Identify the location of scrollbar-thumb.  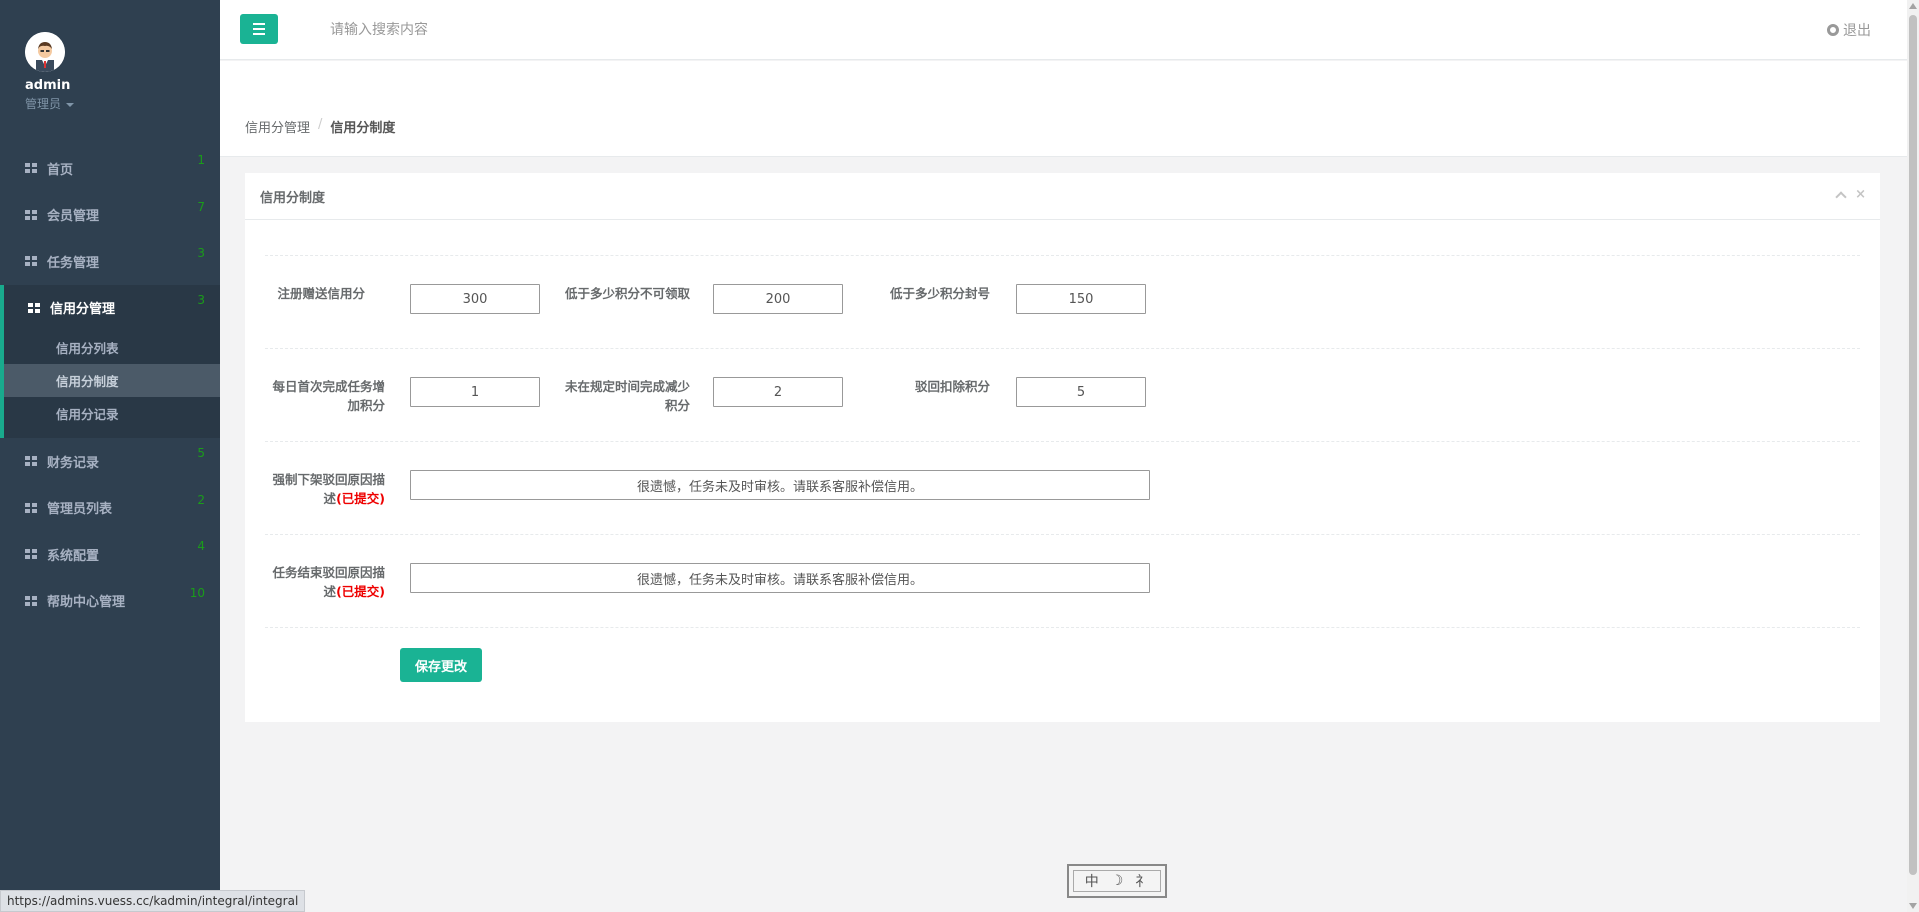
(1913, 445).